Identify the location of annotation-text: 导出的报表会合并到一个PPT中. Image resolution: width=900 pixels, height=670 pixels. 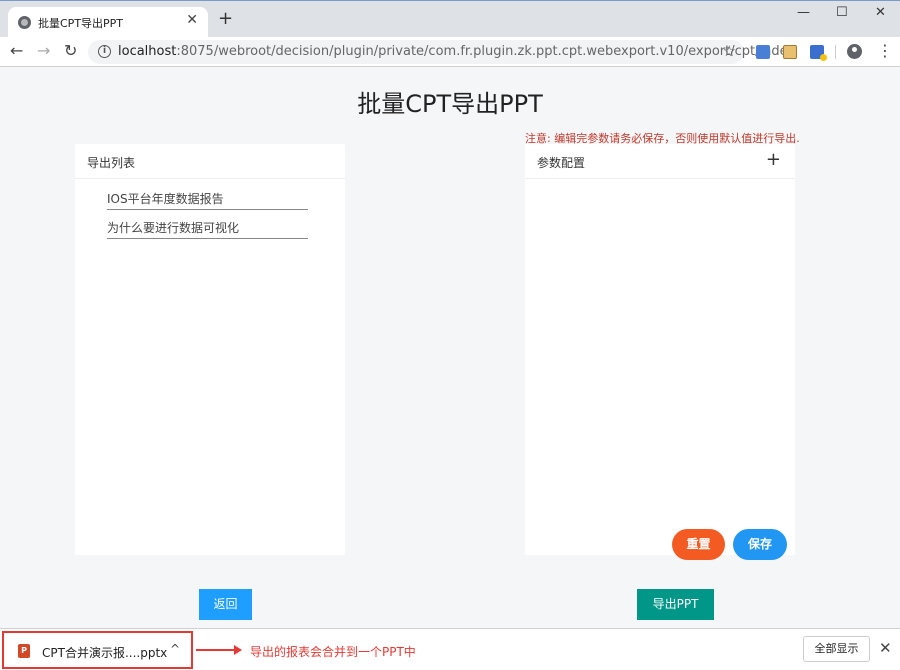
(333, 652).